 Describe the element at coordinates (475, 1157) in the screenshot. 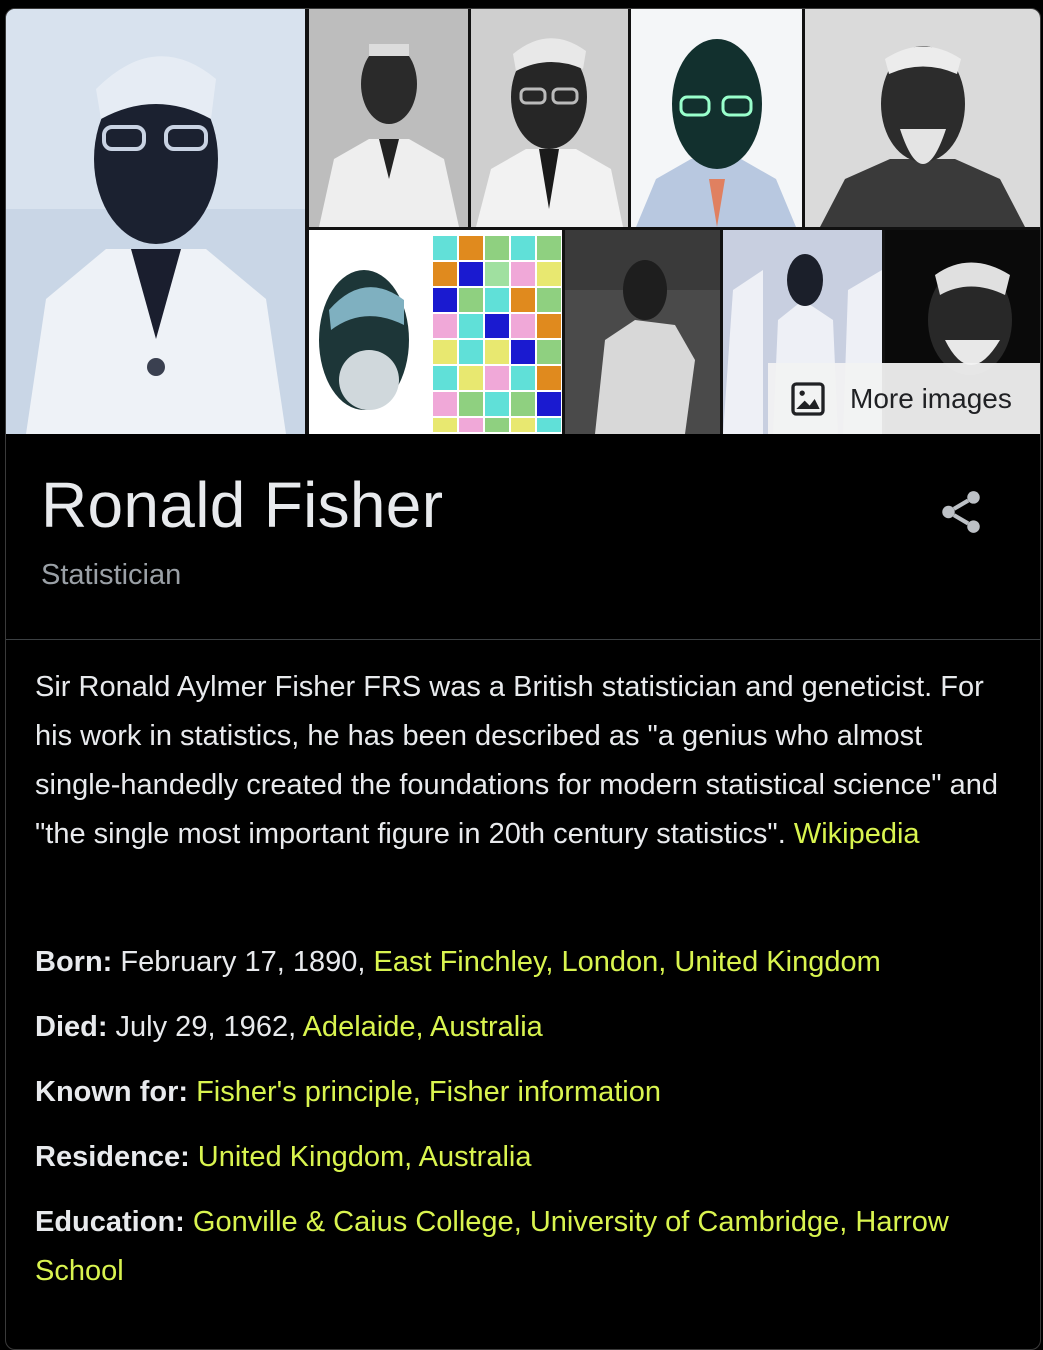

I see `residence-link-2: Australia` at that location.